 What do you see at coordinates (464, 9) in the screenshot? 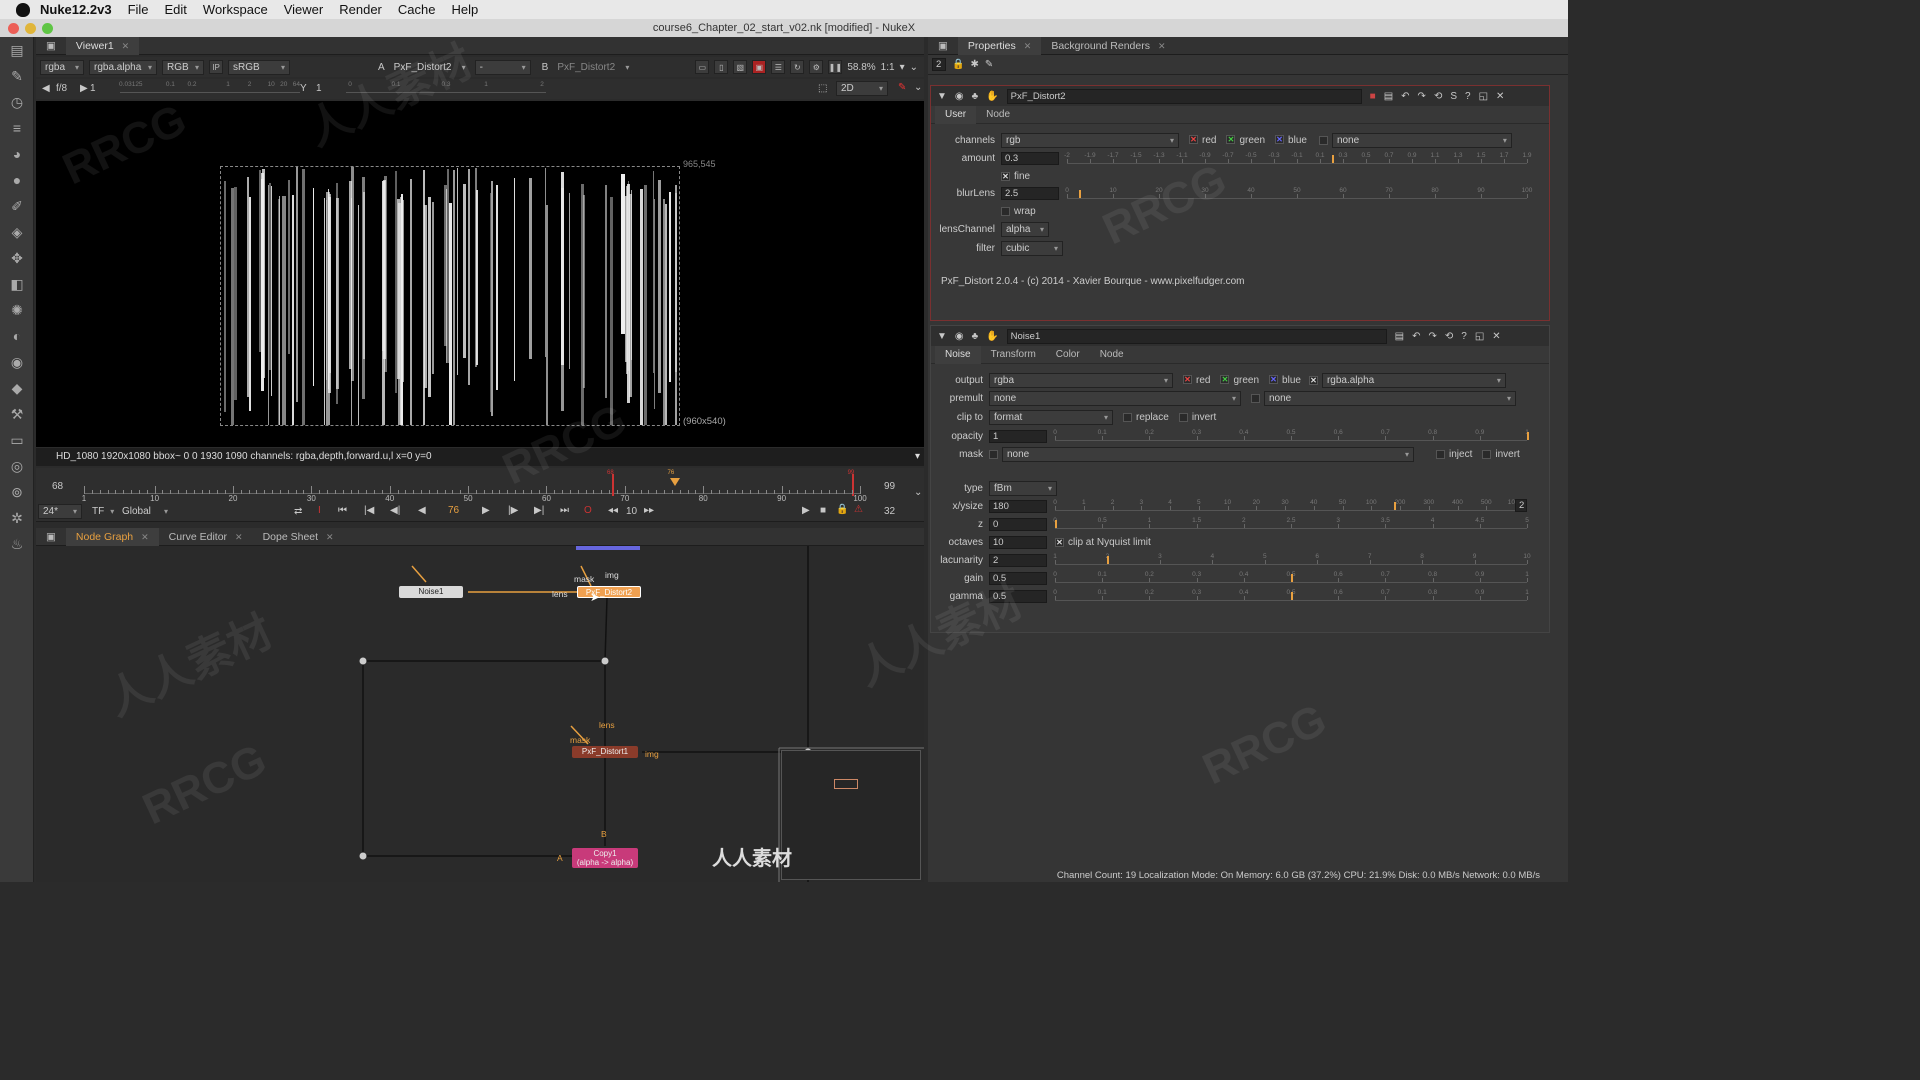
I see `menu-help: Help` at bounding box center [464, 9].